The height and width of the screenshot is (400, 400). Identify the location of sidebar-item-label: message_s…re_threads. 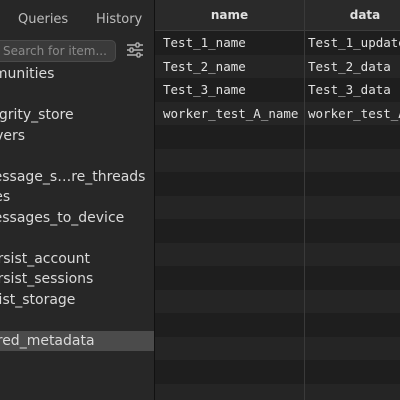
(73, 176).